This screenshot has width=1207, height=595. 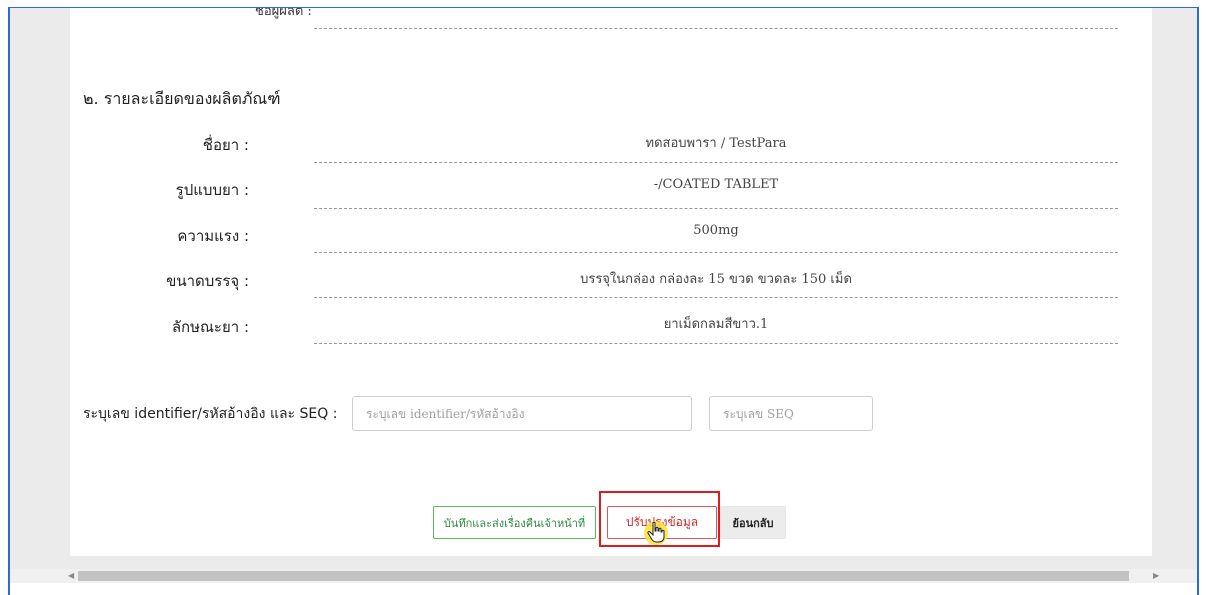 I want to click on seq-input, so click(x=791, y=413).